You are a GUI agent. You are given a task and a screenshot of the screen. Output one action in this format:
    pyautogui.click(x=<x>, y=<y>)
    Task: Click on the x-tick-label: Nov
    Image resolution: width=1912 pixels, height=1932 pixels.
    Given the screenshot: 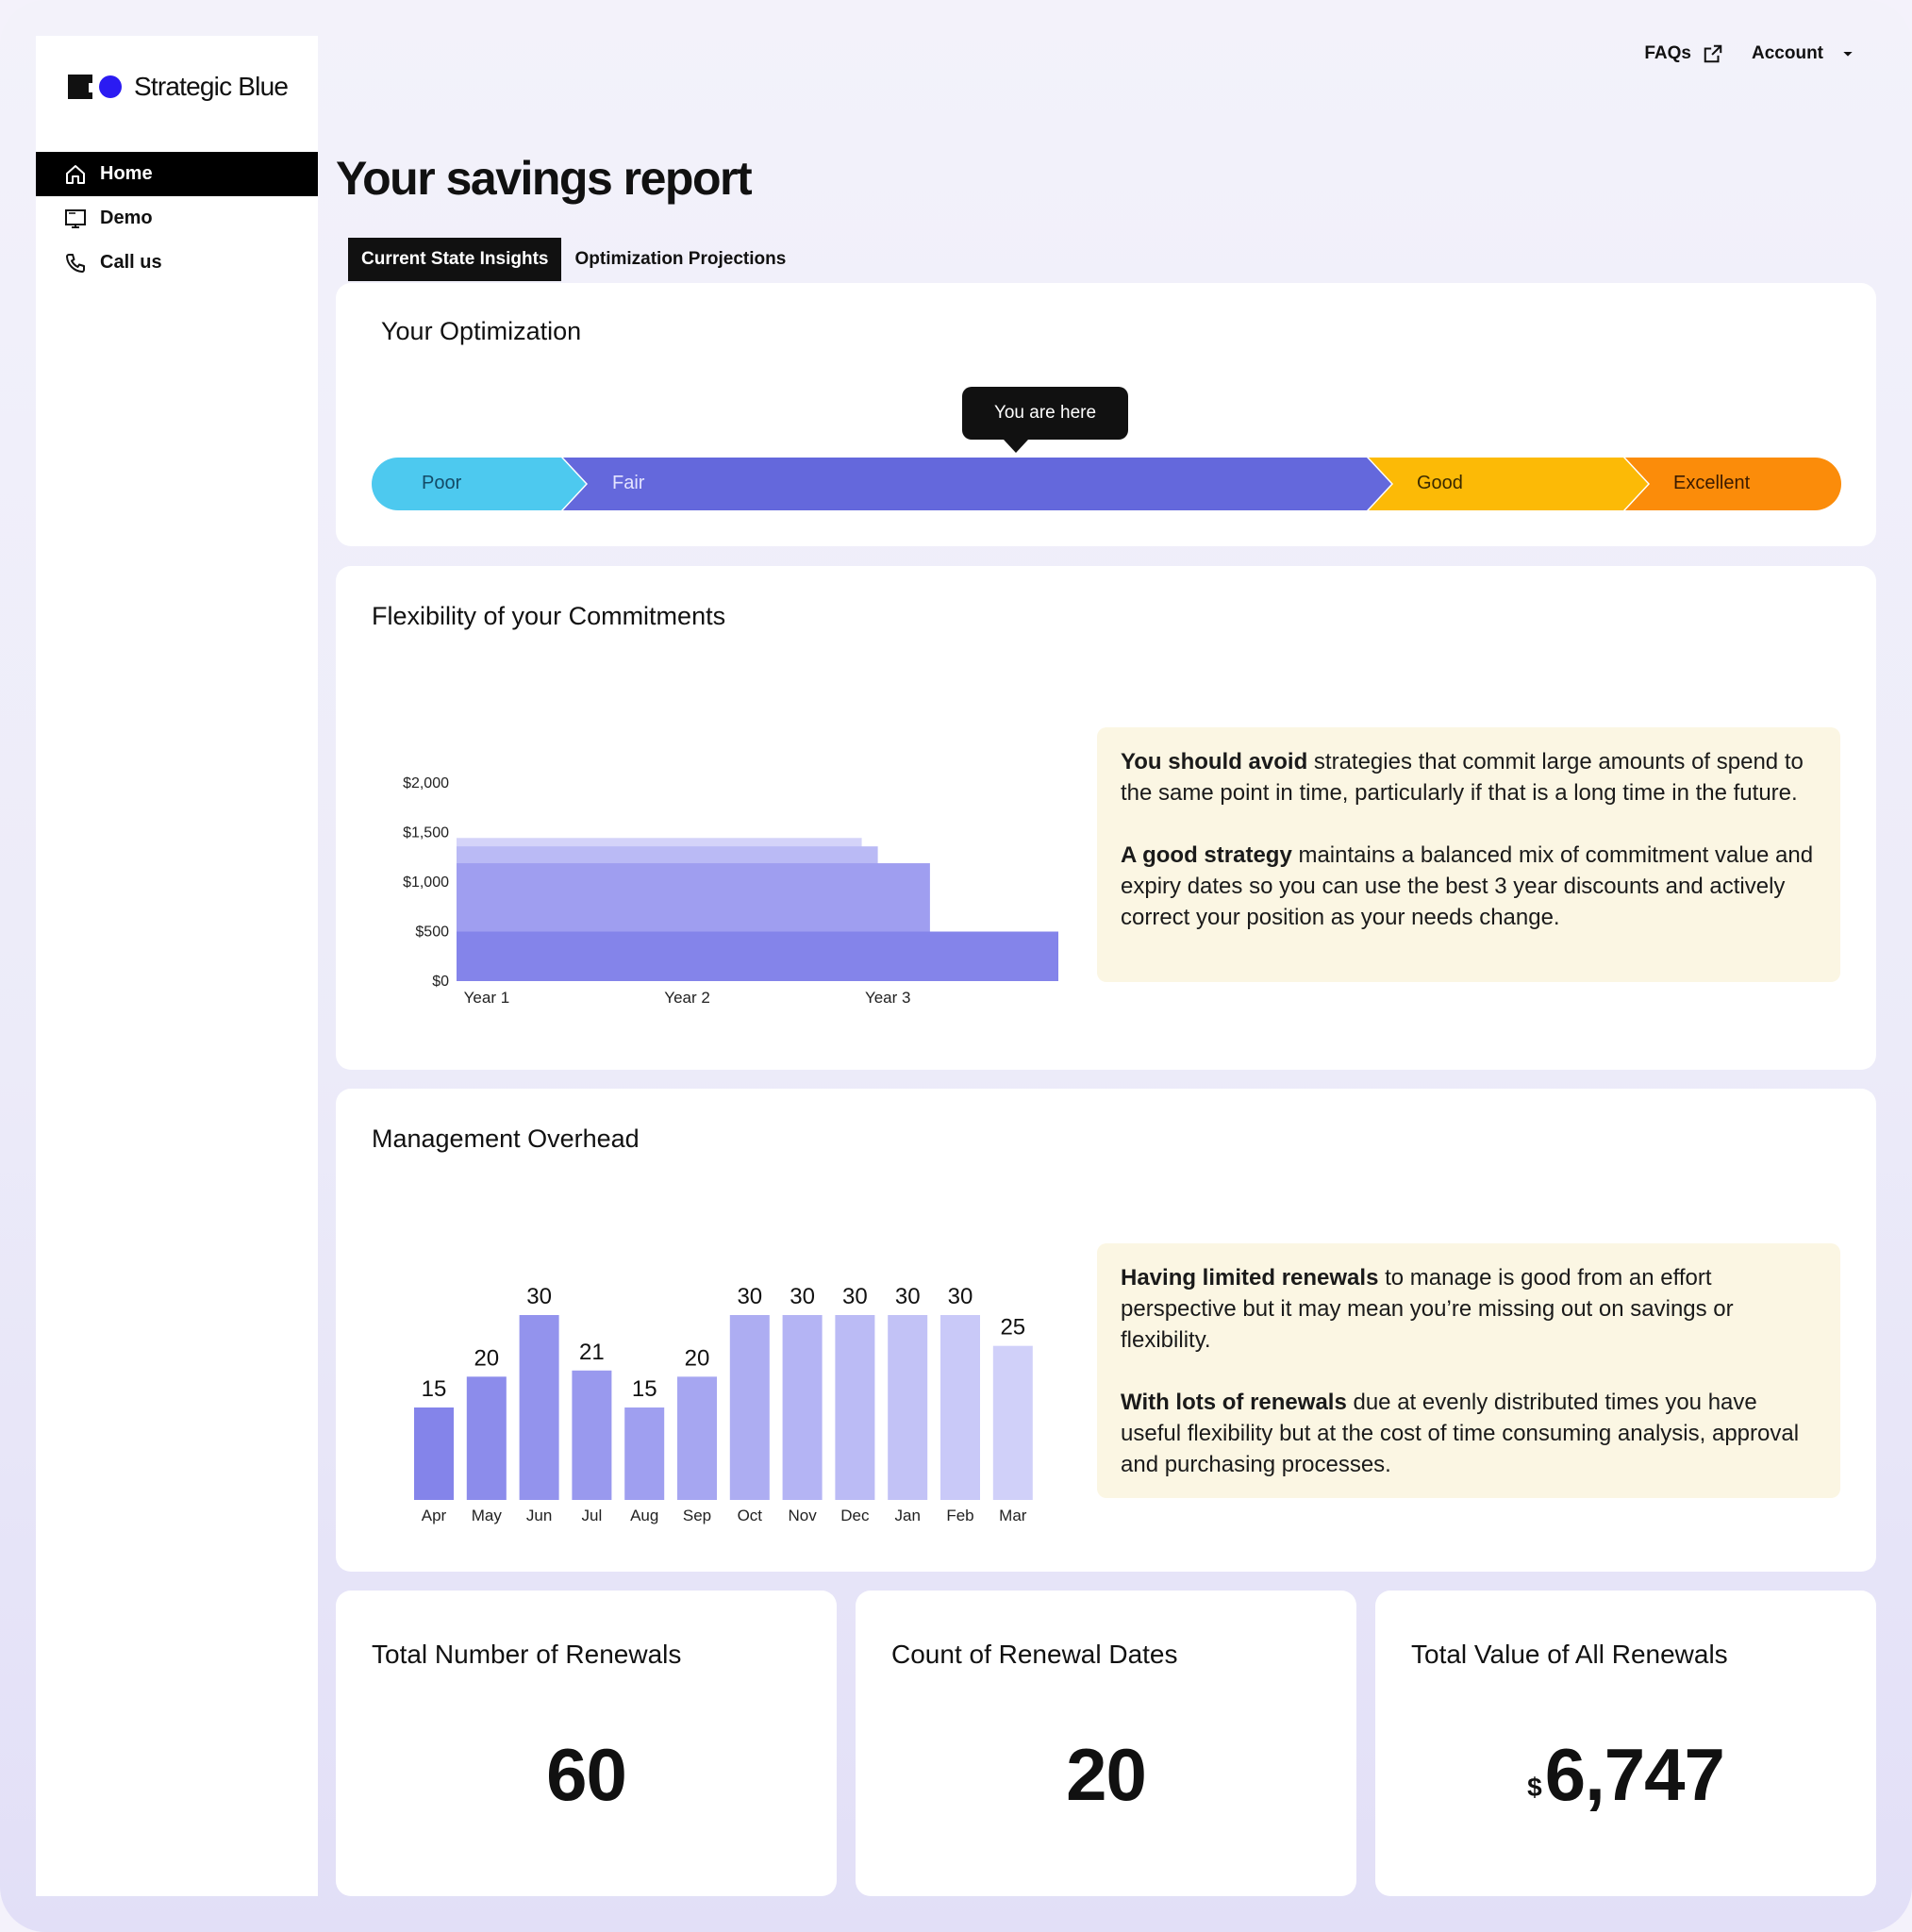 What is the action you would take?
    pyautogui.click(x=802, y=1515)
    